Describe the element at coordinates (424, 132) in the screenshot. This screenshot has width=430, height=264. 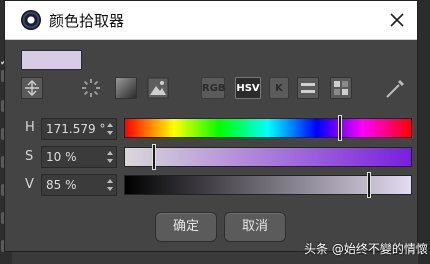
I see `background-panel-right` at that location.